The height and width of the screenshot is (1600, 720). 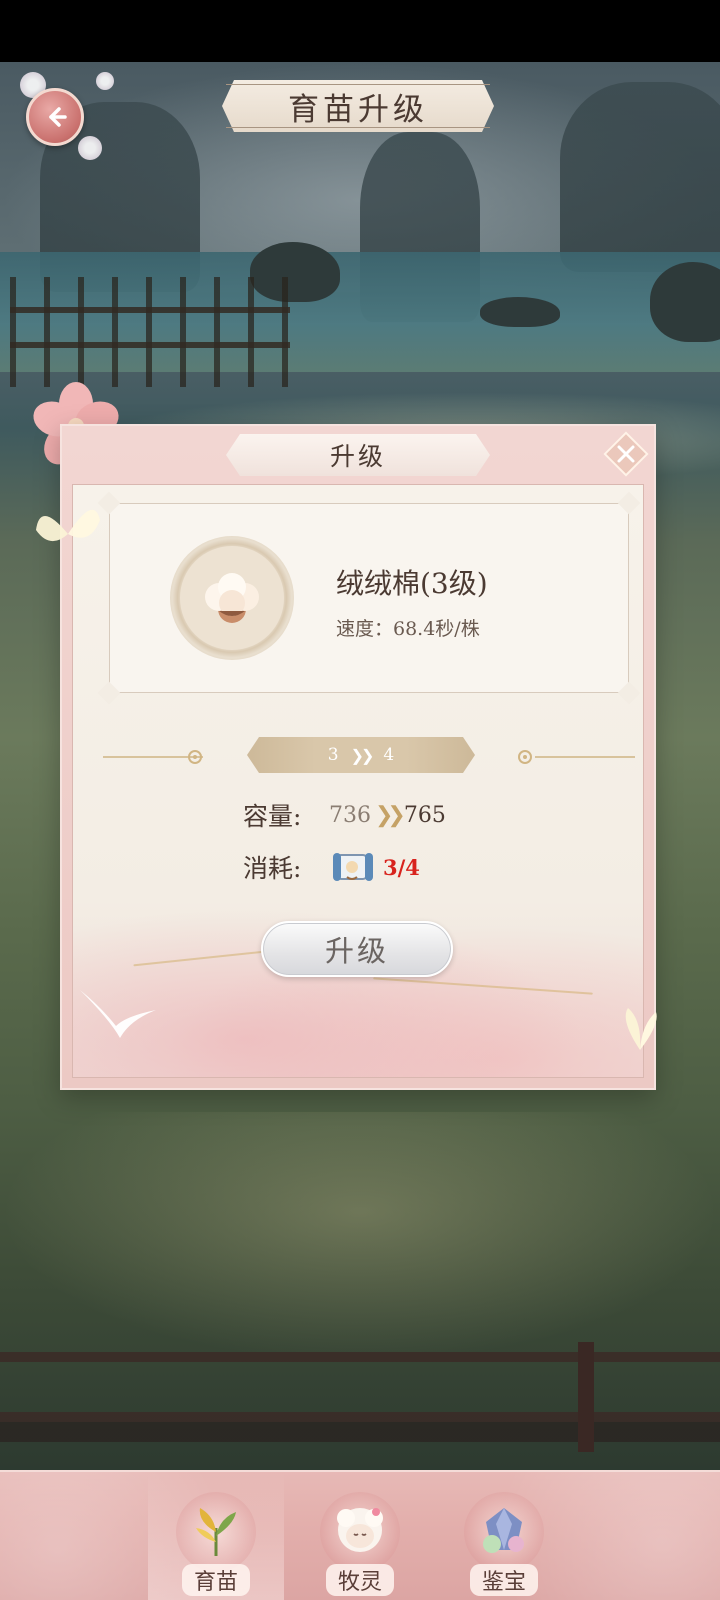 I want to click on bird-icon, so click(x=118, y=1014).